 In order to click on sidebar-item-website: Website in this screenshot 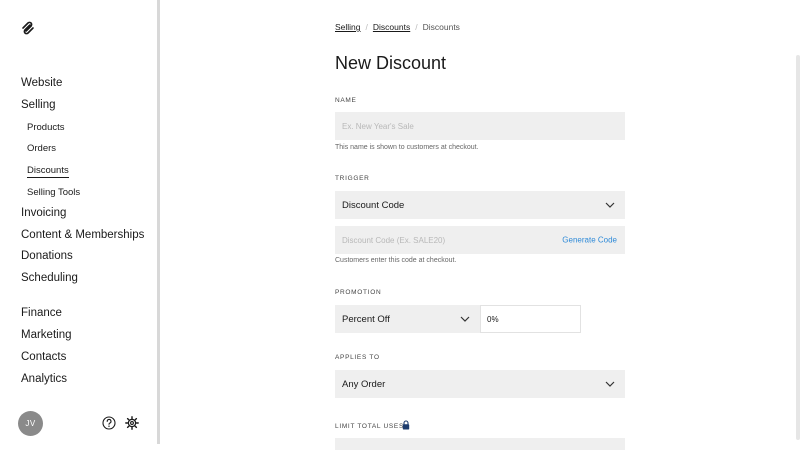, I will do `click(41, 83)`.